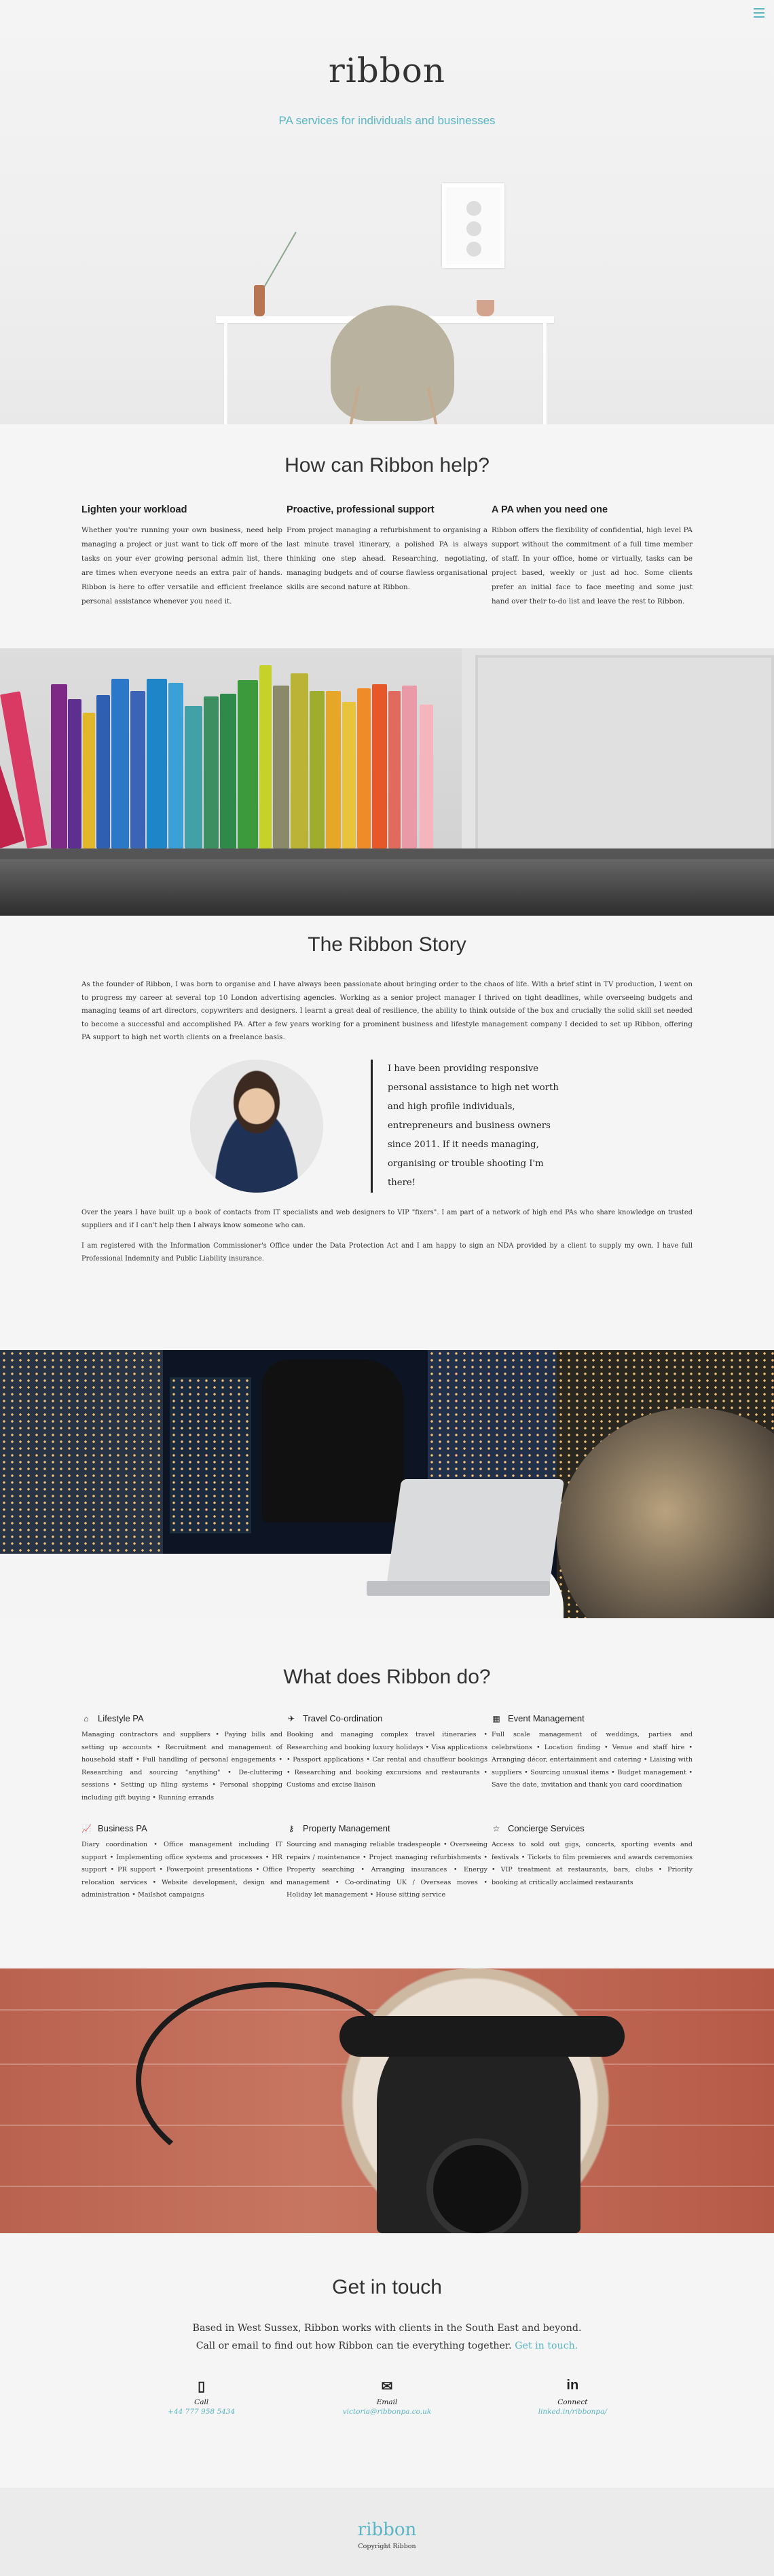 The width and height of the screenshot is (774, 2576). What do you see at coordinates (202, 2387) in the screenshot?
I see `phone-icon: ▯` at bounding box center [202, 2387].